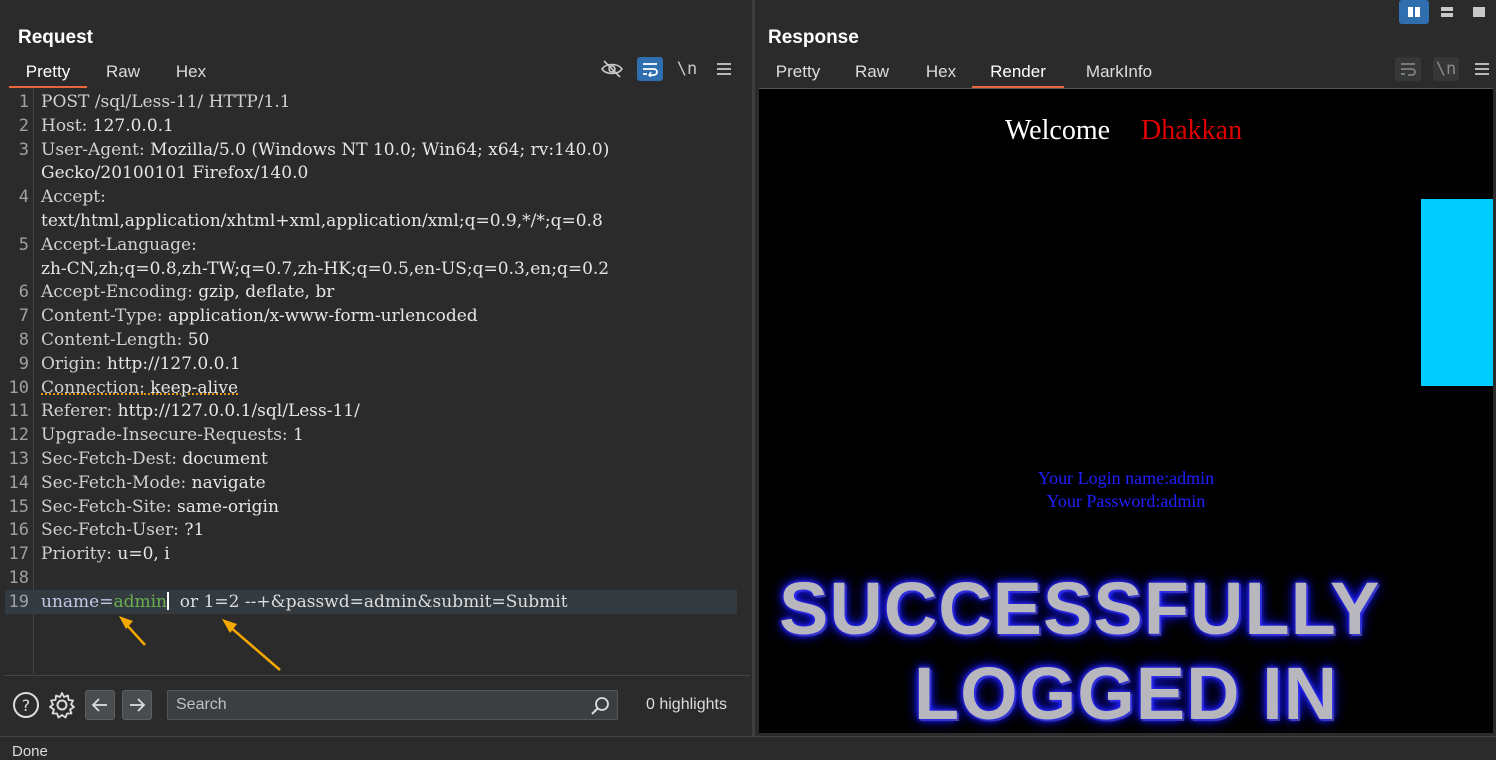 Image resolution: width=1496 pixels, height=760 pixels. Describe the element at coordinates (200, 643) in the screenshot. I see `annotation-arrows` at that location.